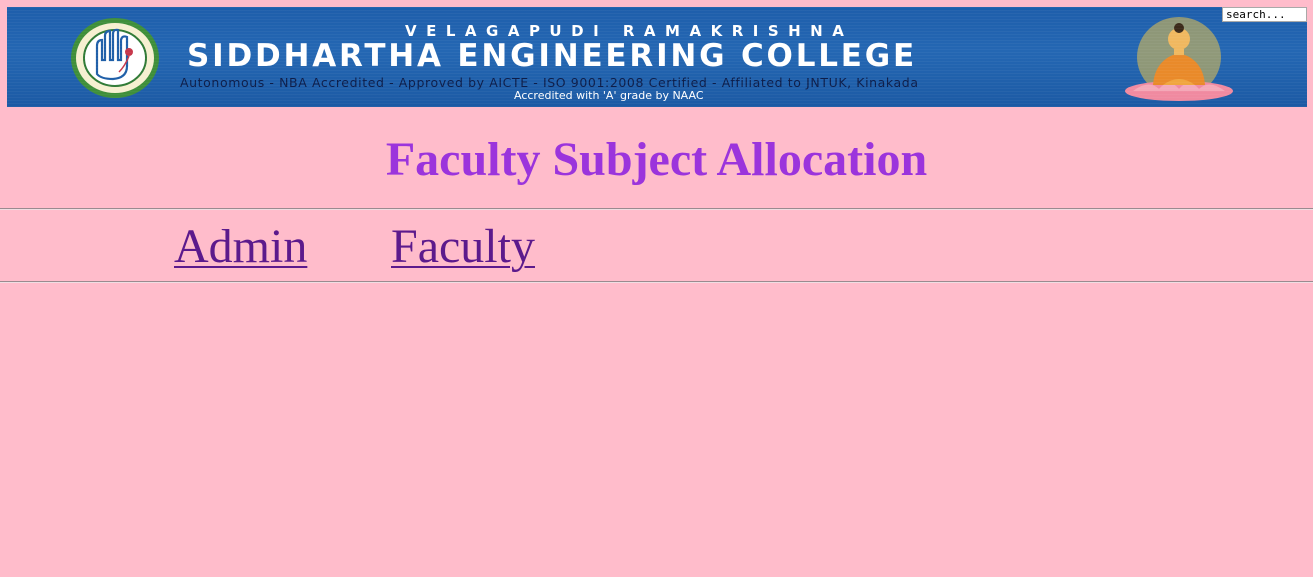 This screenshot has width=1313, height=577. I want to click on admin-link: Admin, so click(240, 247).